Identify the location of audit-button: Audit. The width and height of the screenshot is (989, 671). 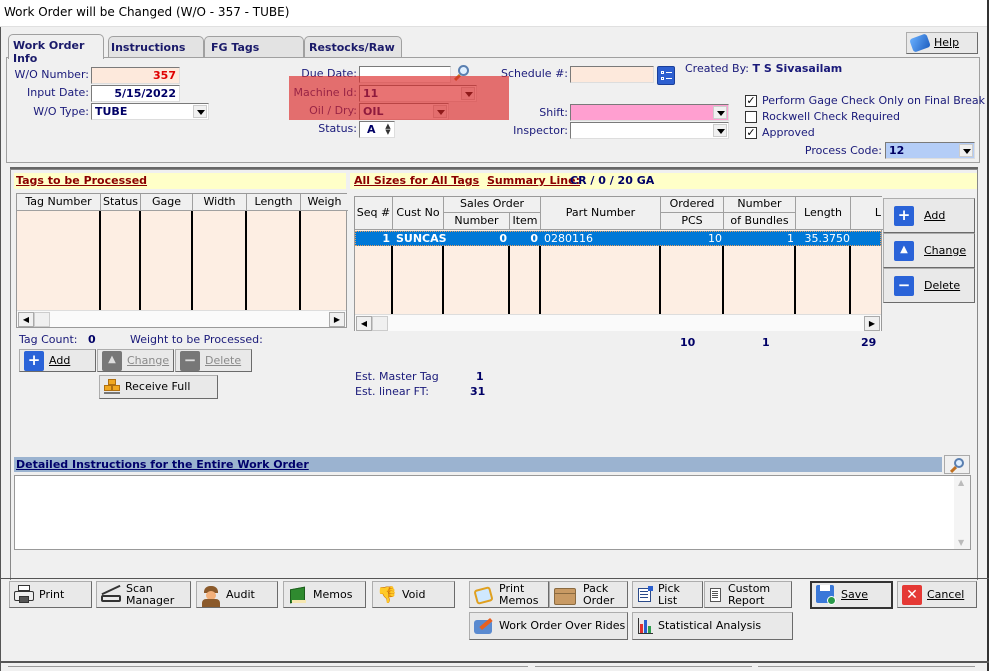
(237, 594).